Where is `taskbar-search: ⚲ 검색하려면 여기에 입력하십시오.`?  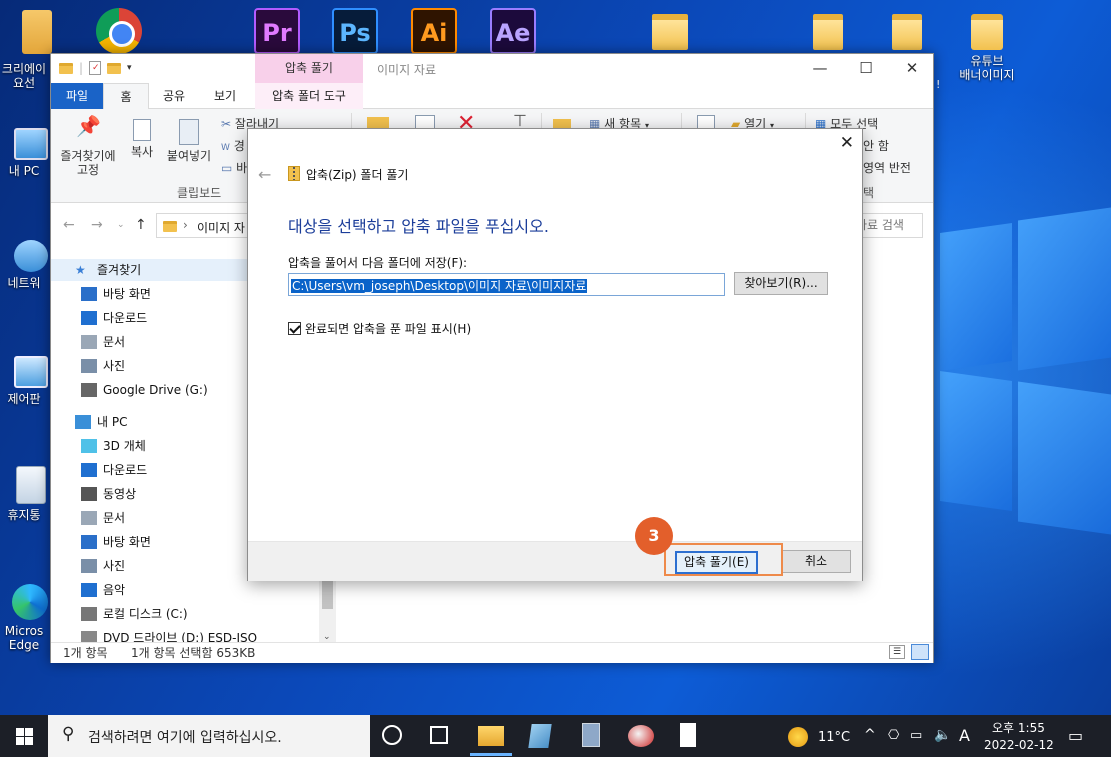 taskbar-search: ⚲ 검색하려면 여기에 입력하십시오. is located at coordinates (209, 736).